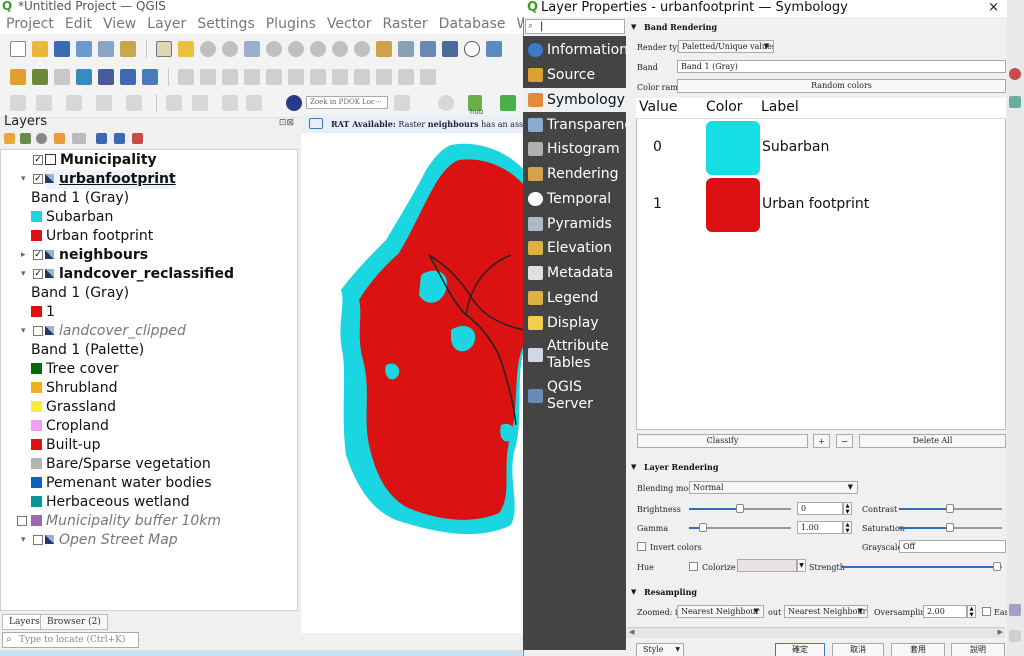 The width and height of the screenshot is (1024, 656). Describe the element at coordinates (186, 77) in the screenshot. I see `current-edits-icon` at that location.